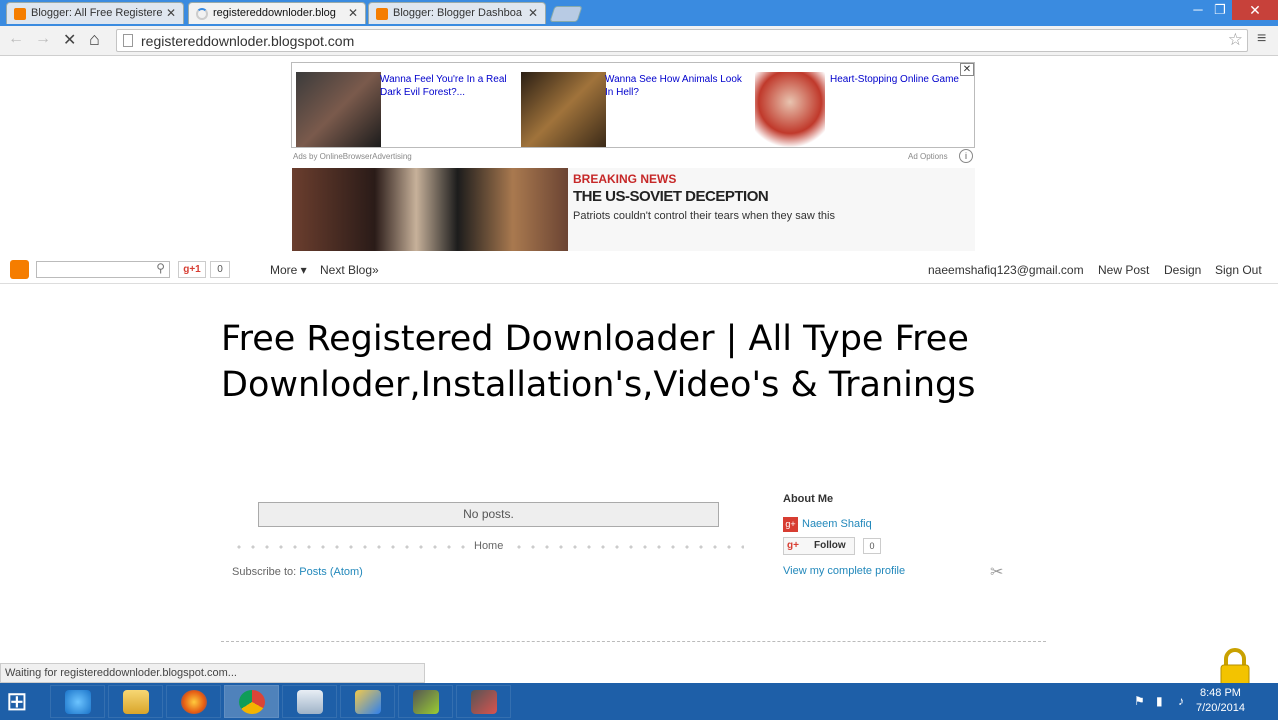  I want to click on internet-explorer-button, so click(77, 701).